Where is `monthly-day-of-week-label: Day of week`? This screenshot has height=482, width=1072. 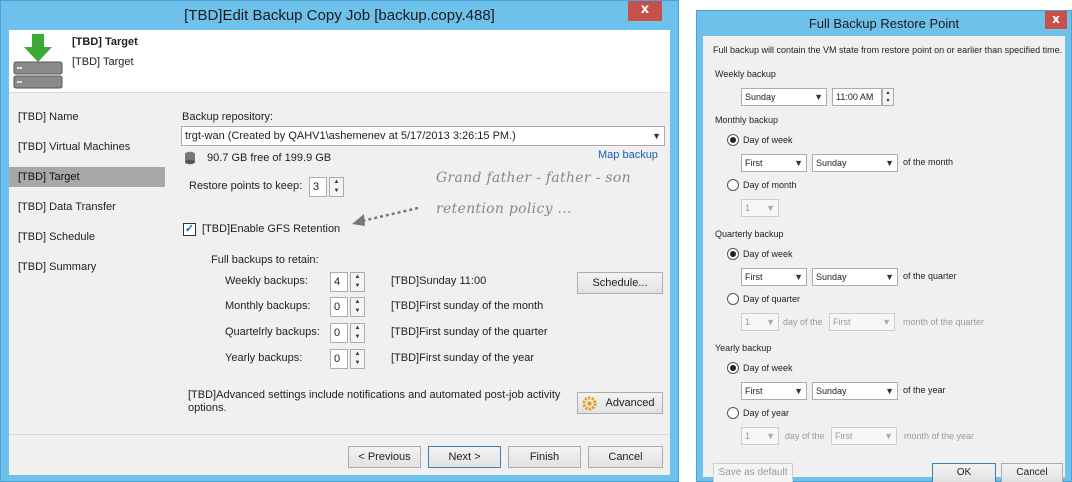 monthly-day-of-week-label: Day of week is located at coordinates (768, 140).